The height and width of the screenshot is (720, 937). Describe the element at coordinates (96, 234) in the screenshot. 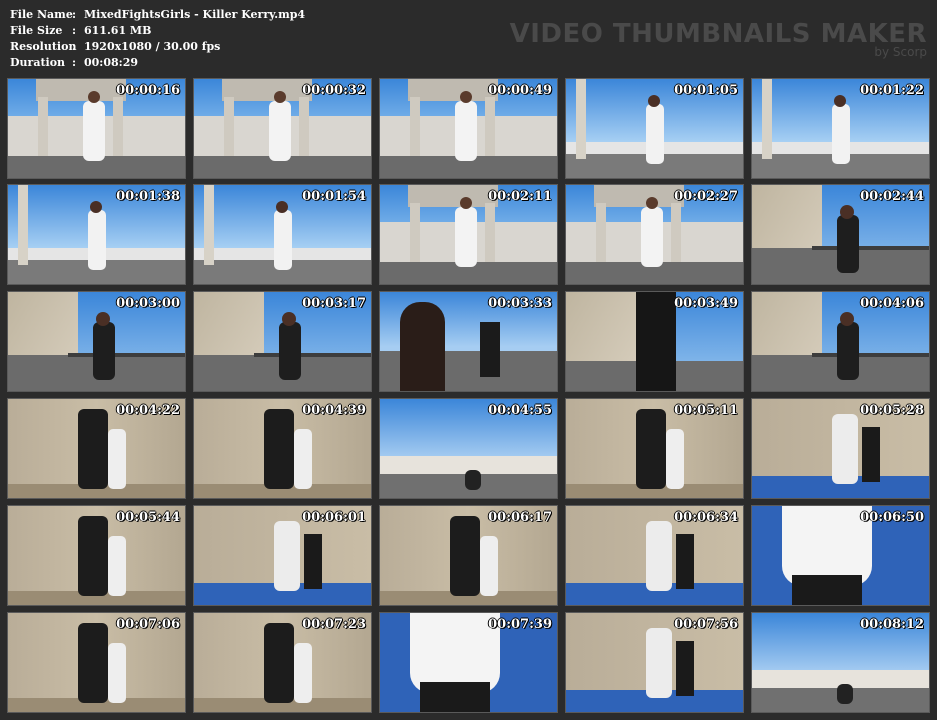

I see `video-thumbnail: 00:01:38` at that location.